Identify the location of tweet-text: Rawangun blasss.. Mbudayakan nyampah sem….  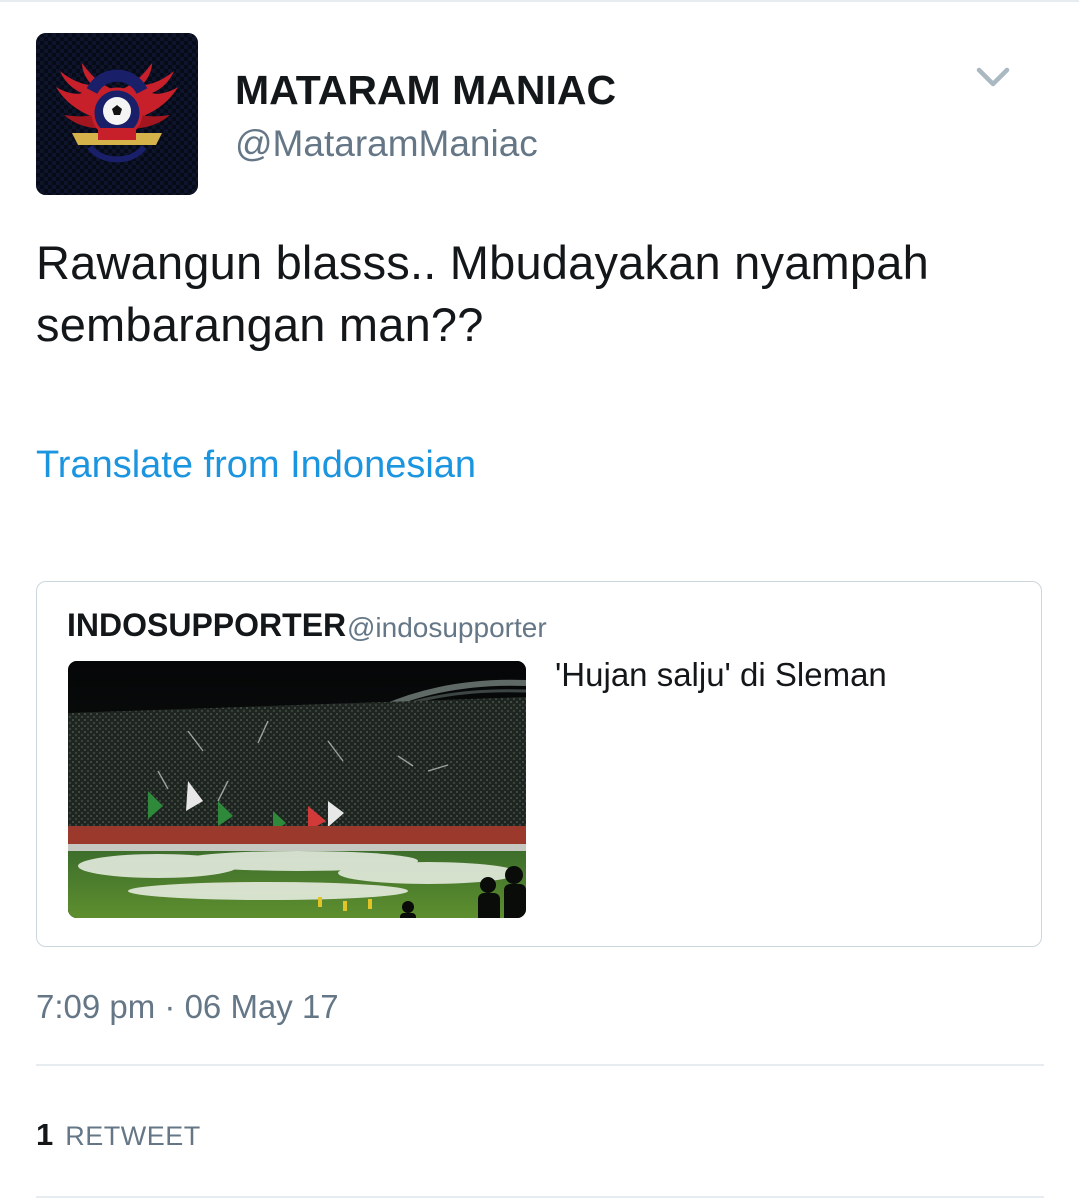
(482, 293).